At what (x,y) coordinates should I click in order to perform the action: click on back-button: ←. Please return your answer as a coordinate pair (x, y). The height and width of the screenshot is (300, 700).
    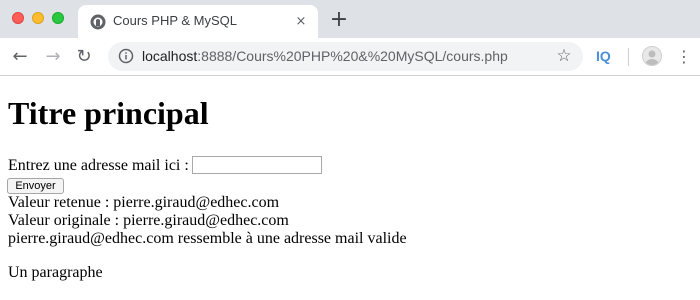
    Looking at the image, I should click on (20, 57).